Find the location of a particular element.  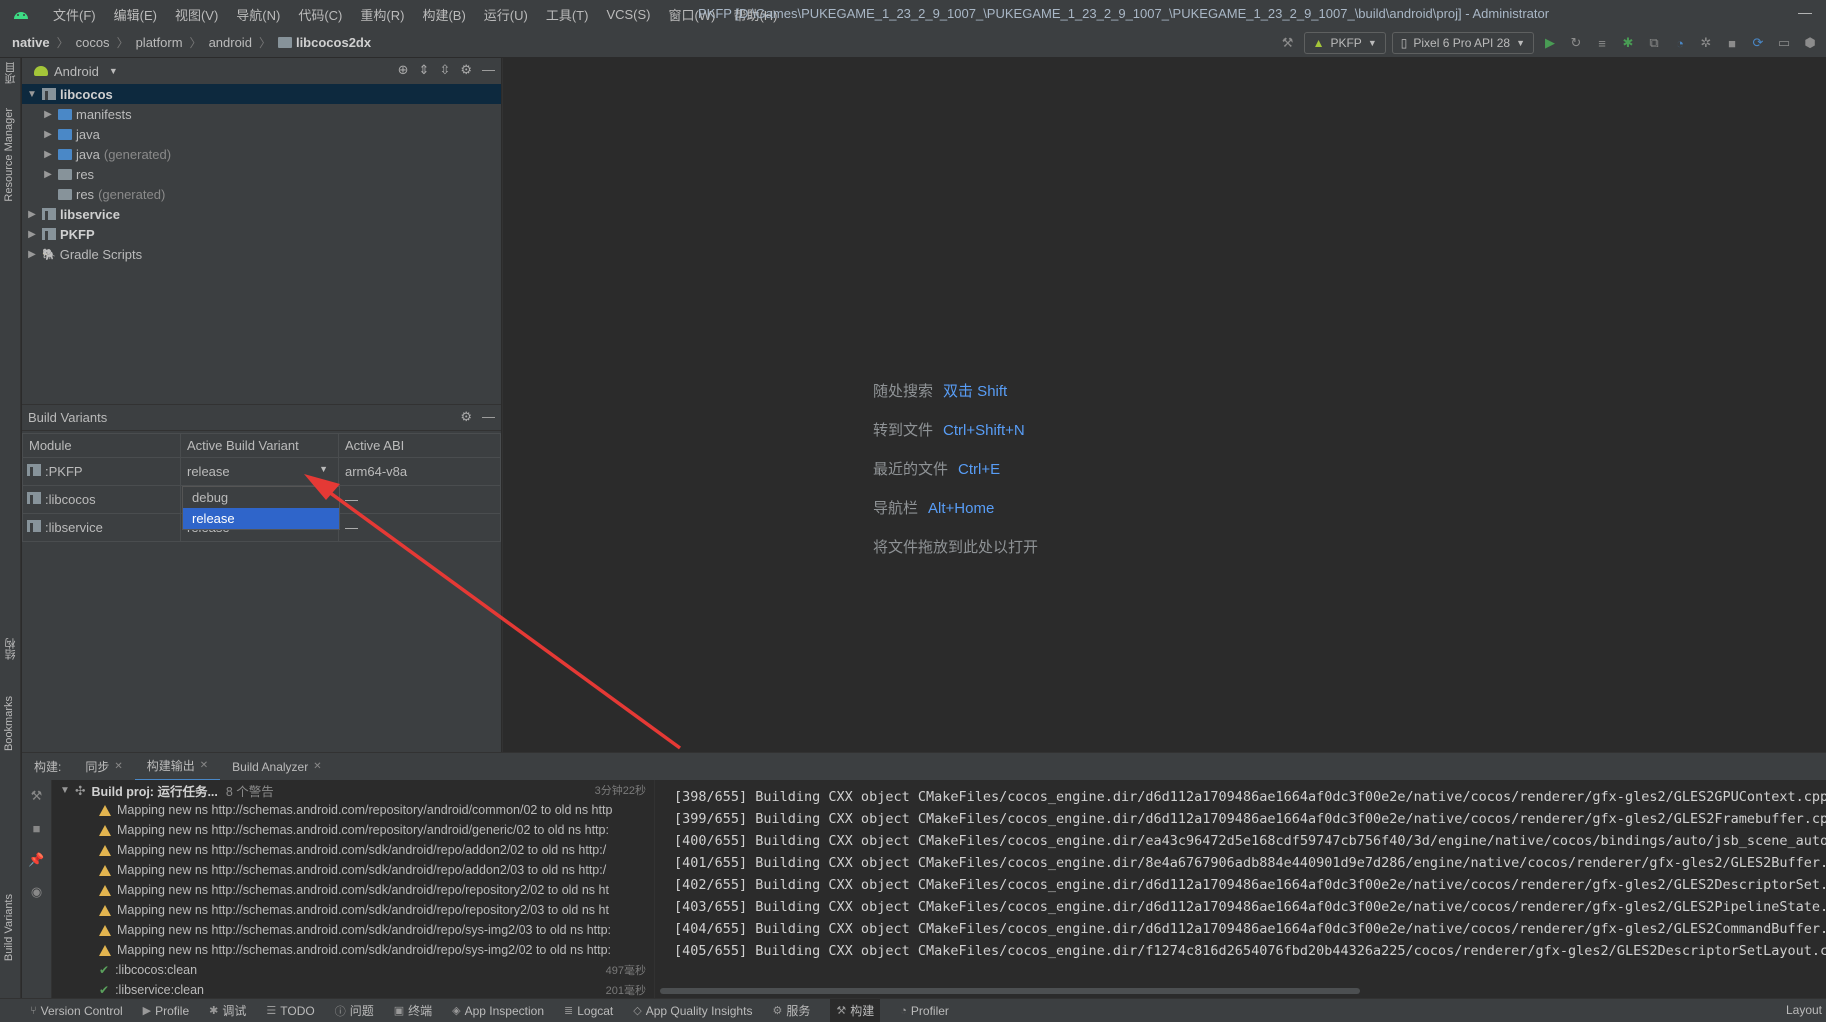

horizontal-scrollbar is located at coordinates (1010, 991).